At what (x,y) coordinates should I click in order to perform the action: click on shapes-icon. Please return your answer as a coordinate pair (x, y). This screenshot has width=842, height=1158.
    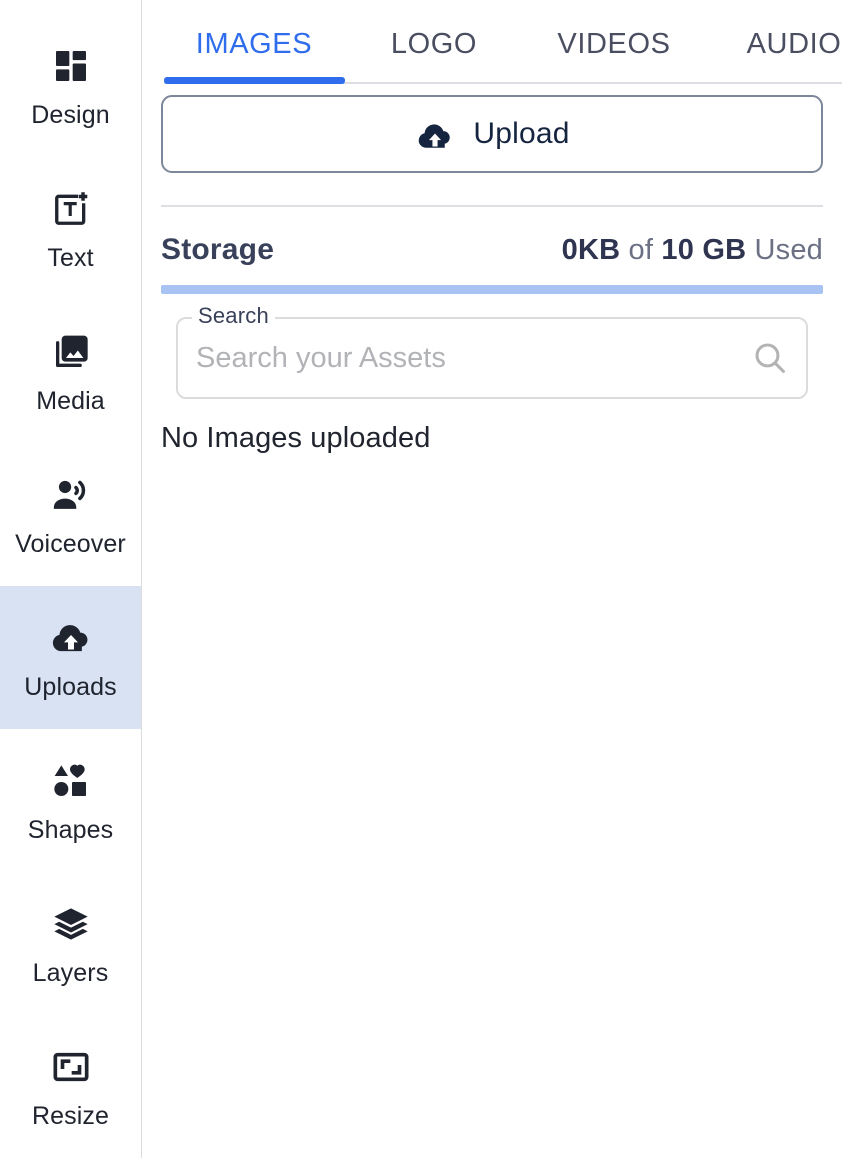
    Looking at the image, I should click on (71, 781).